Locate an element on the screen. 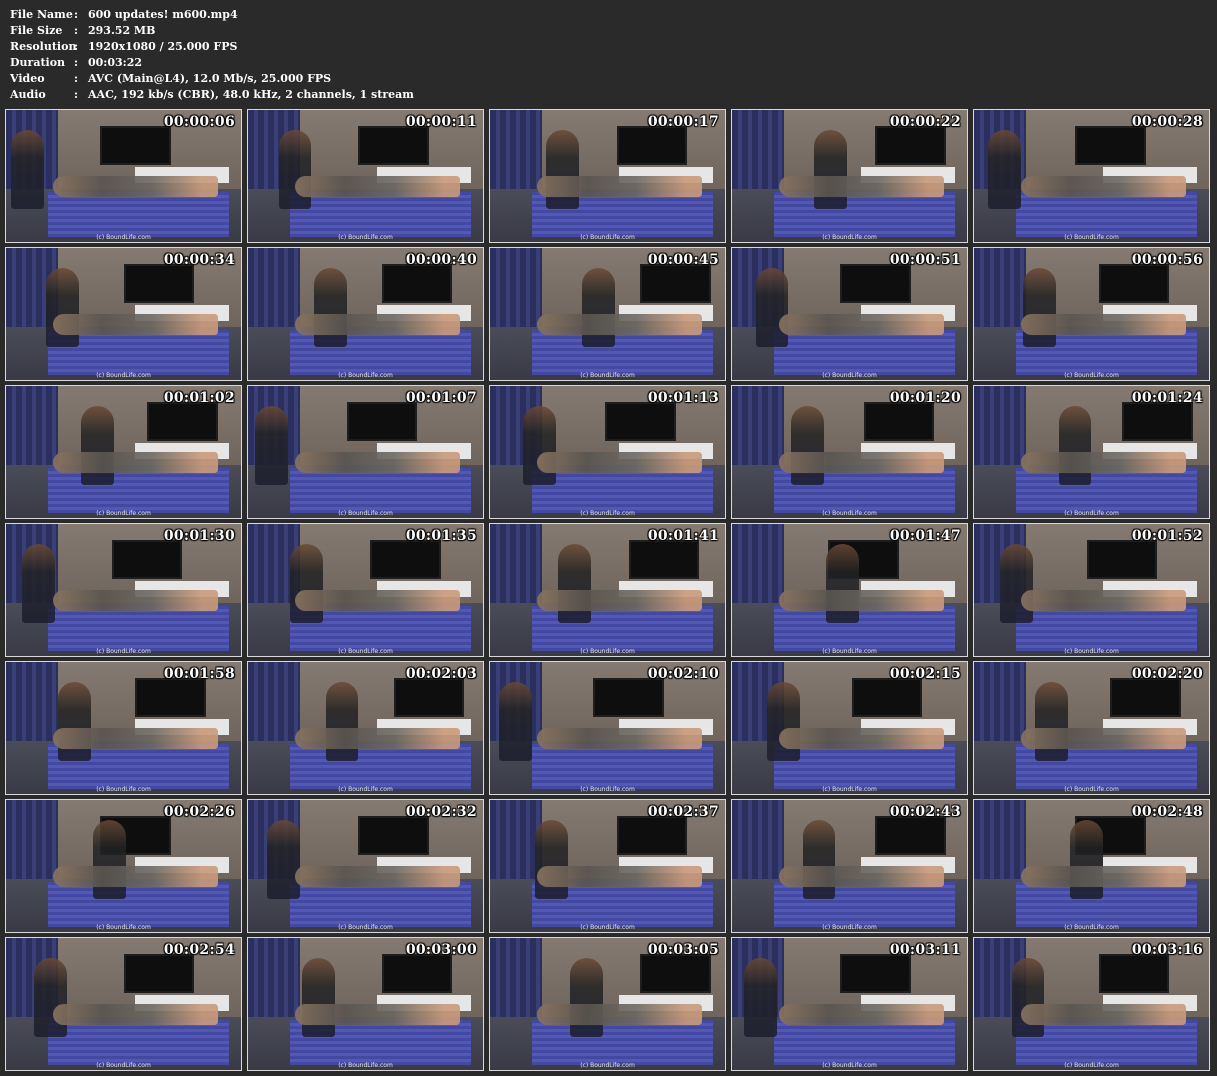  thumbnail-timestamp: 00:01:41 is located at coordinates (683, 536).